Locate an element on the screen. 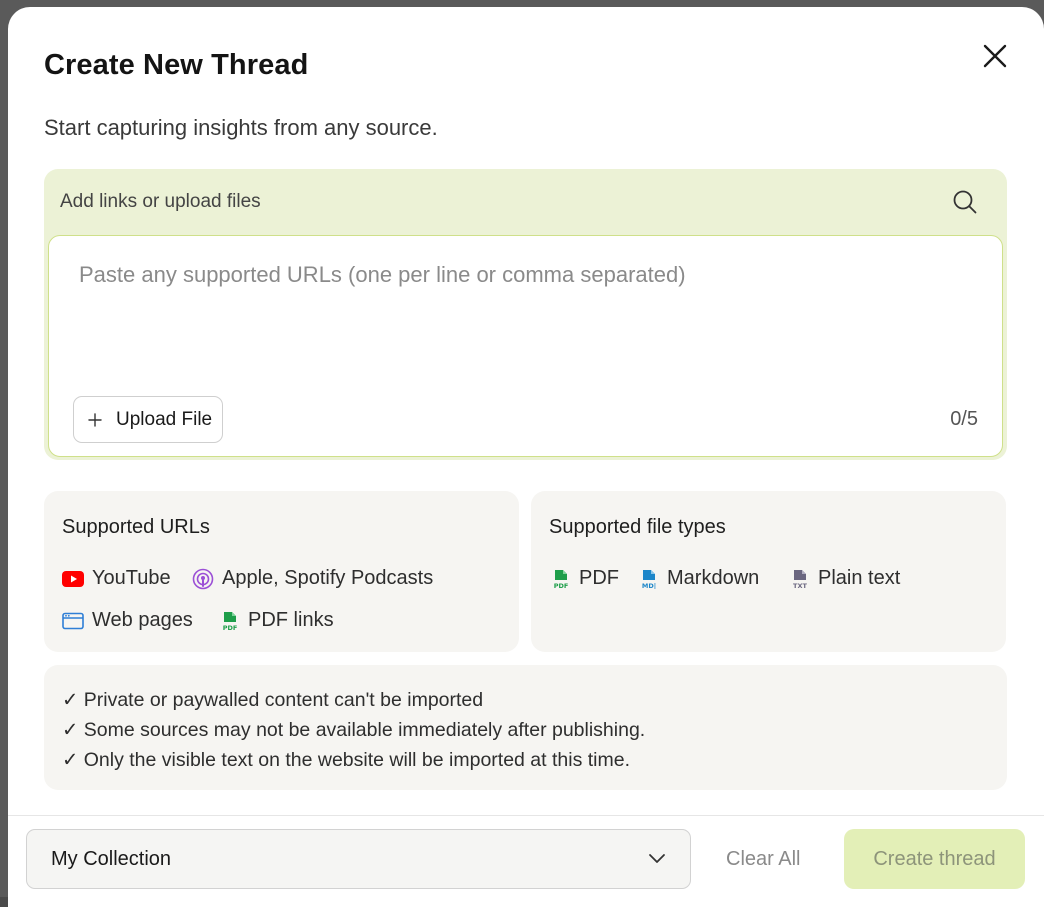 The image size is (1044, 907). clear-all-button: Clear All is located at coordinates (763, 859).